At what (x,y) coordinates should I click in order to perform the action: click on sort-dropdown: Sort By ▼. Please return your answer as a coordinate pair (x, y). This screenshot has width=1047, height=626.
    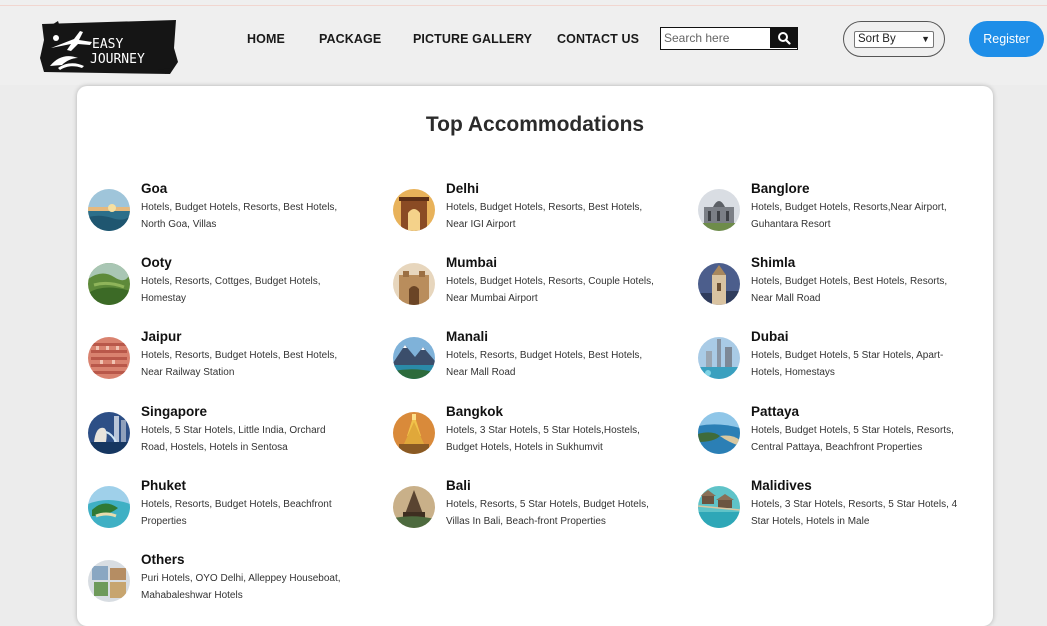
    Looking at the image, I should click on (894, 39).